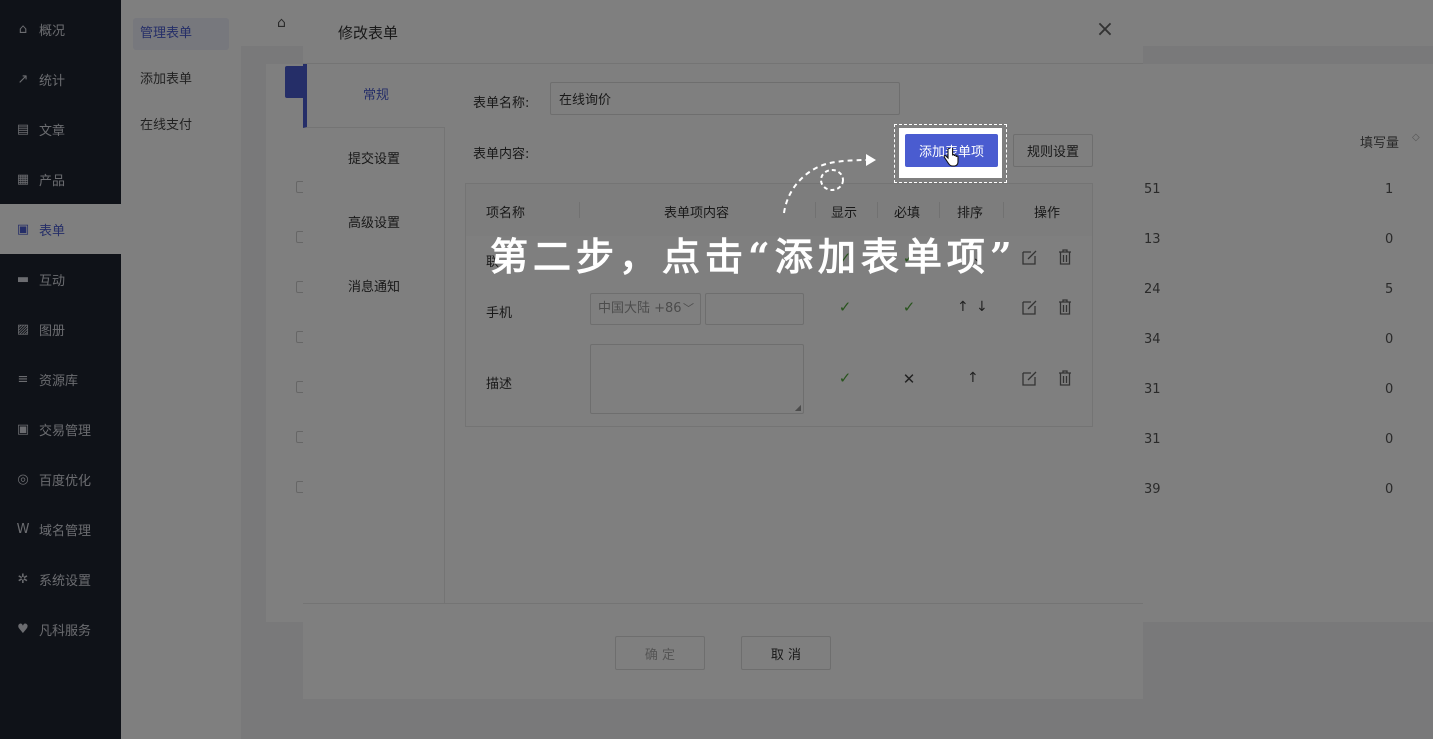  I want to click on confirm-button: 确 定, so click(660, 653).